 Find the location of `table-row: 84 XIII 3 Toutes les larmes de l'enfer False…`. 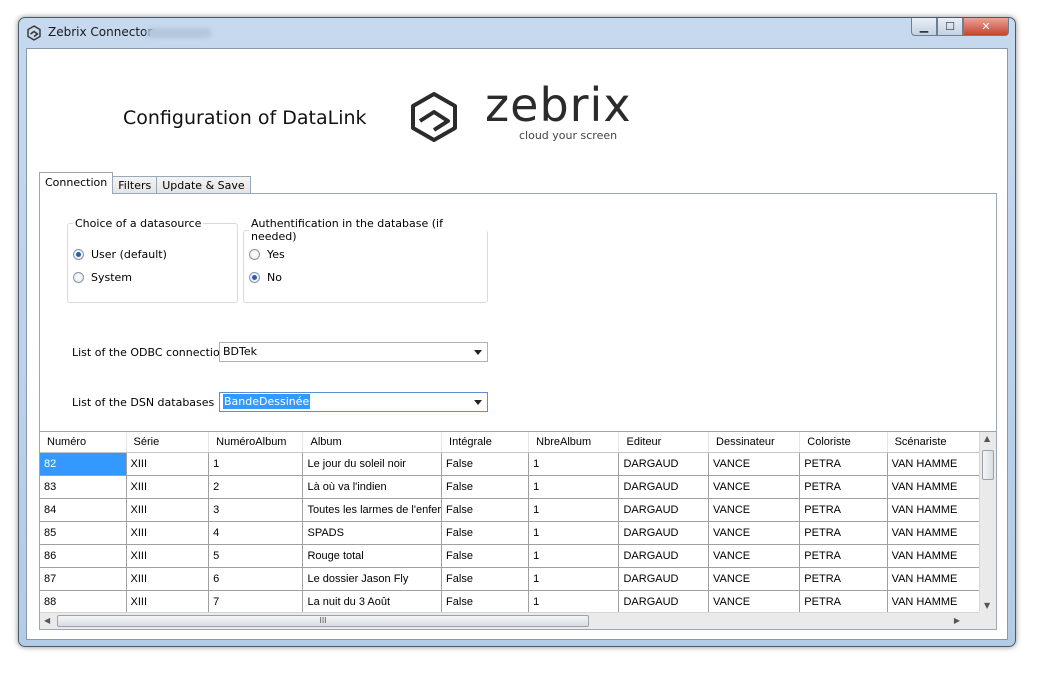

table-row: 84 XIII 3 Toutes les larmes de l'enfer False… is located at coordinates (510, 510).